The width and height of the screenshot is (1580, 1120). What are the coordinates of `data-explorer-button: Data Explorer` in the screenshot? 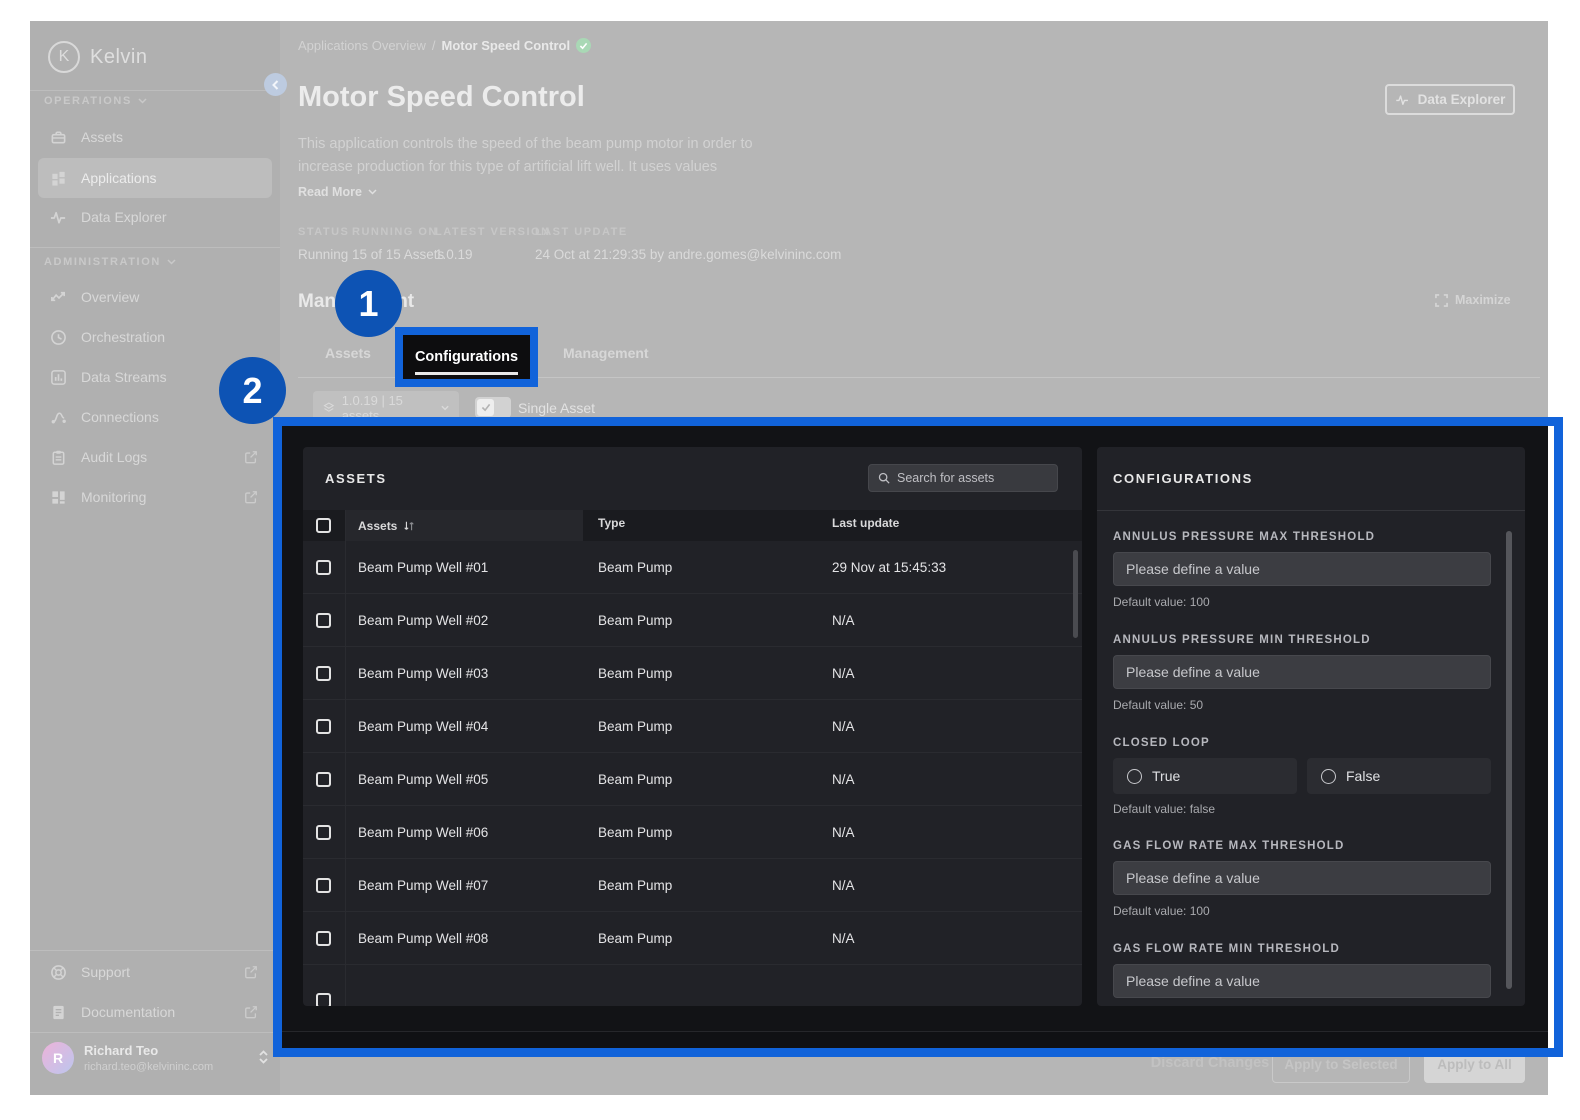 It's located at (1450, 99).